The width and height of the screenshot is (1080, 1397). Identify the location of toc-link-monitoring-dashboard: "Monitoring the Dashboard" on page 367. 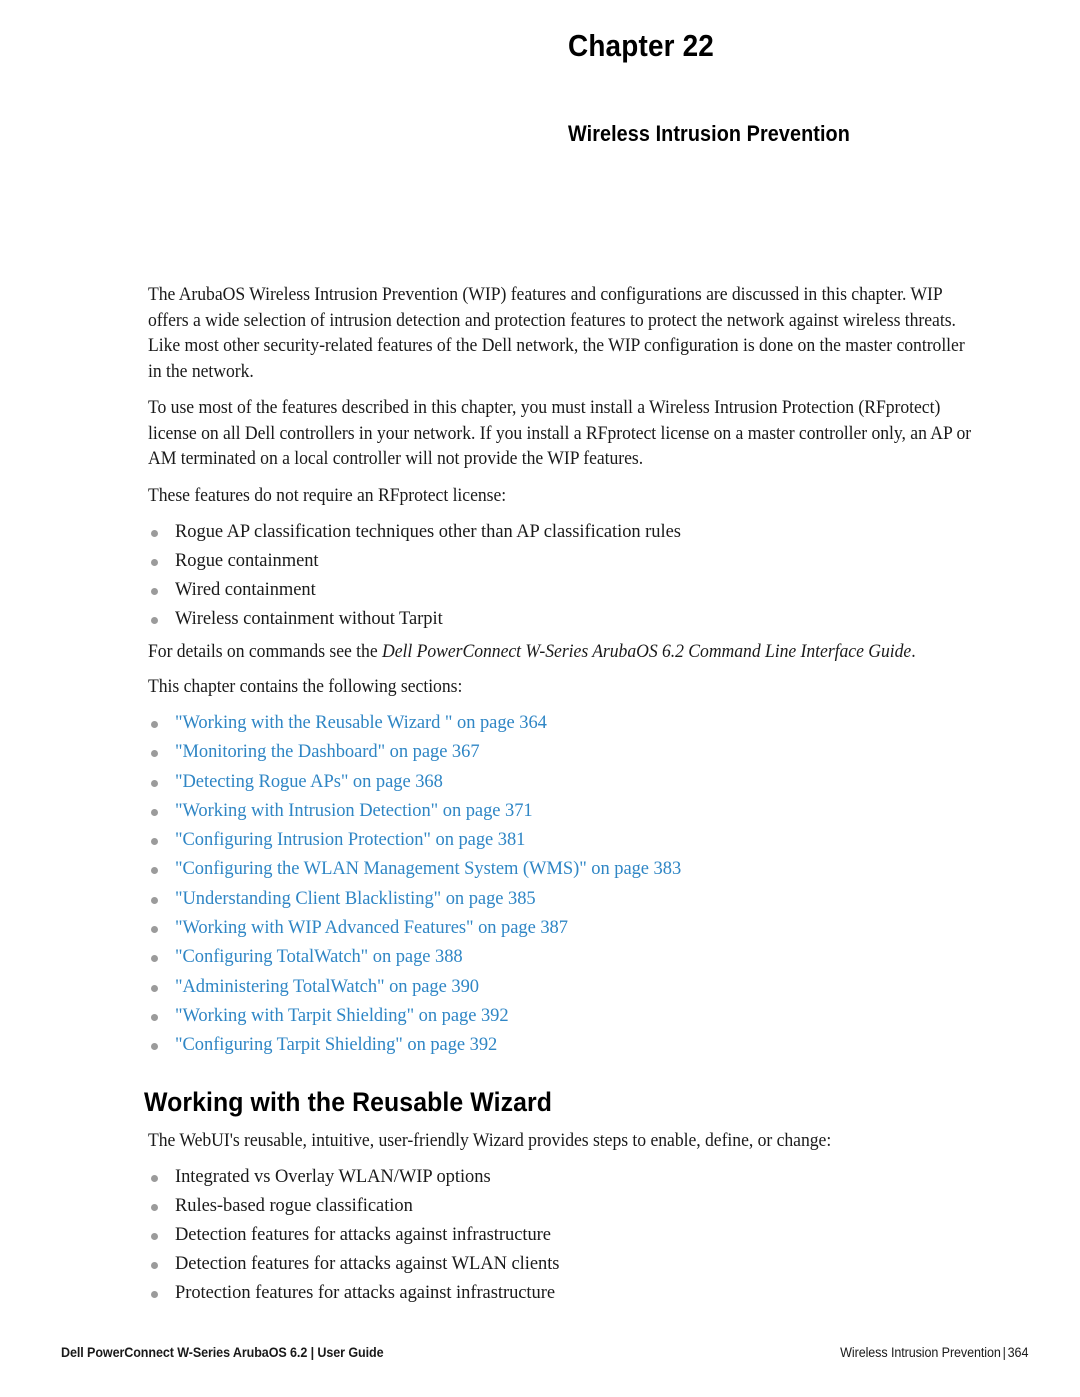
(583, 752).